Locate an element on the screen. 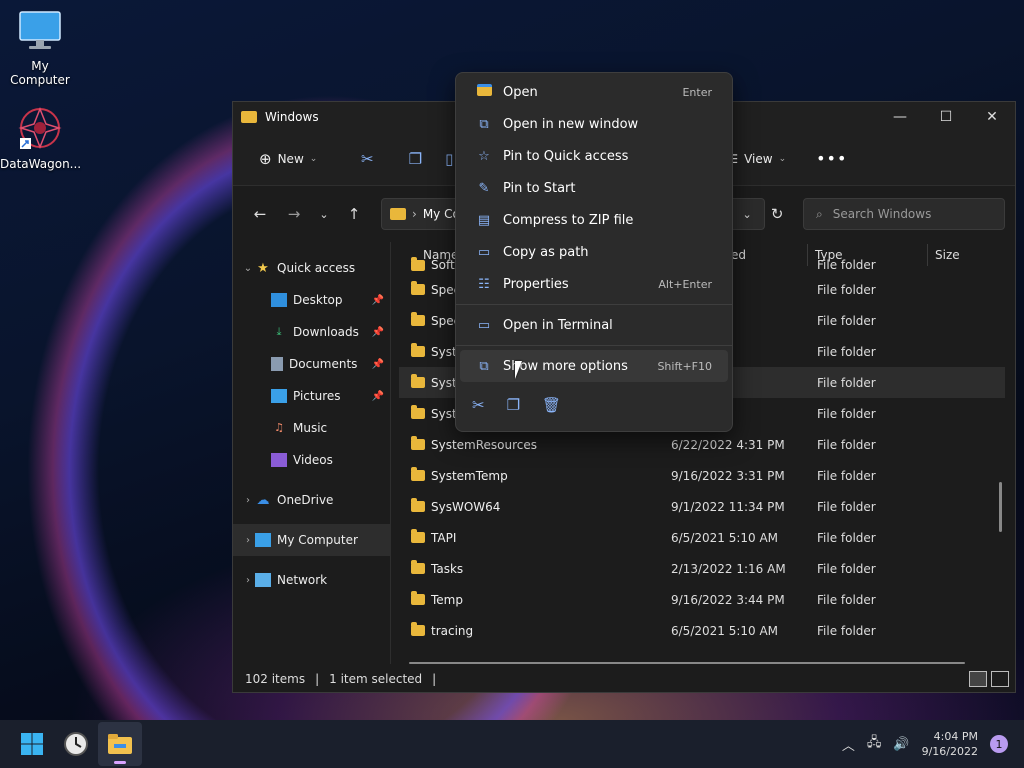  menu-item-properties: ☷ Properties Alt+Enter is located at coordinates (594, 284).